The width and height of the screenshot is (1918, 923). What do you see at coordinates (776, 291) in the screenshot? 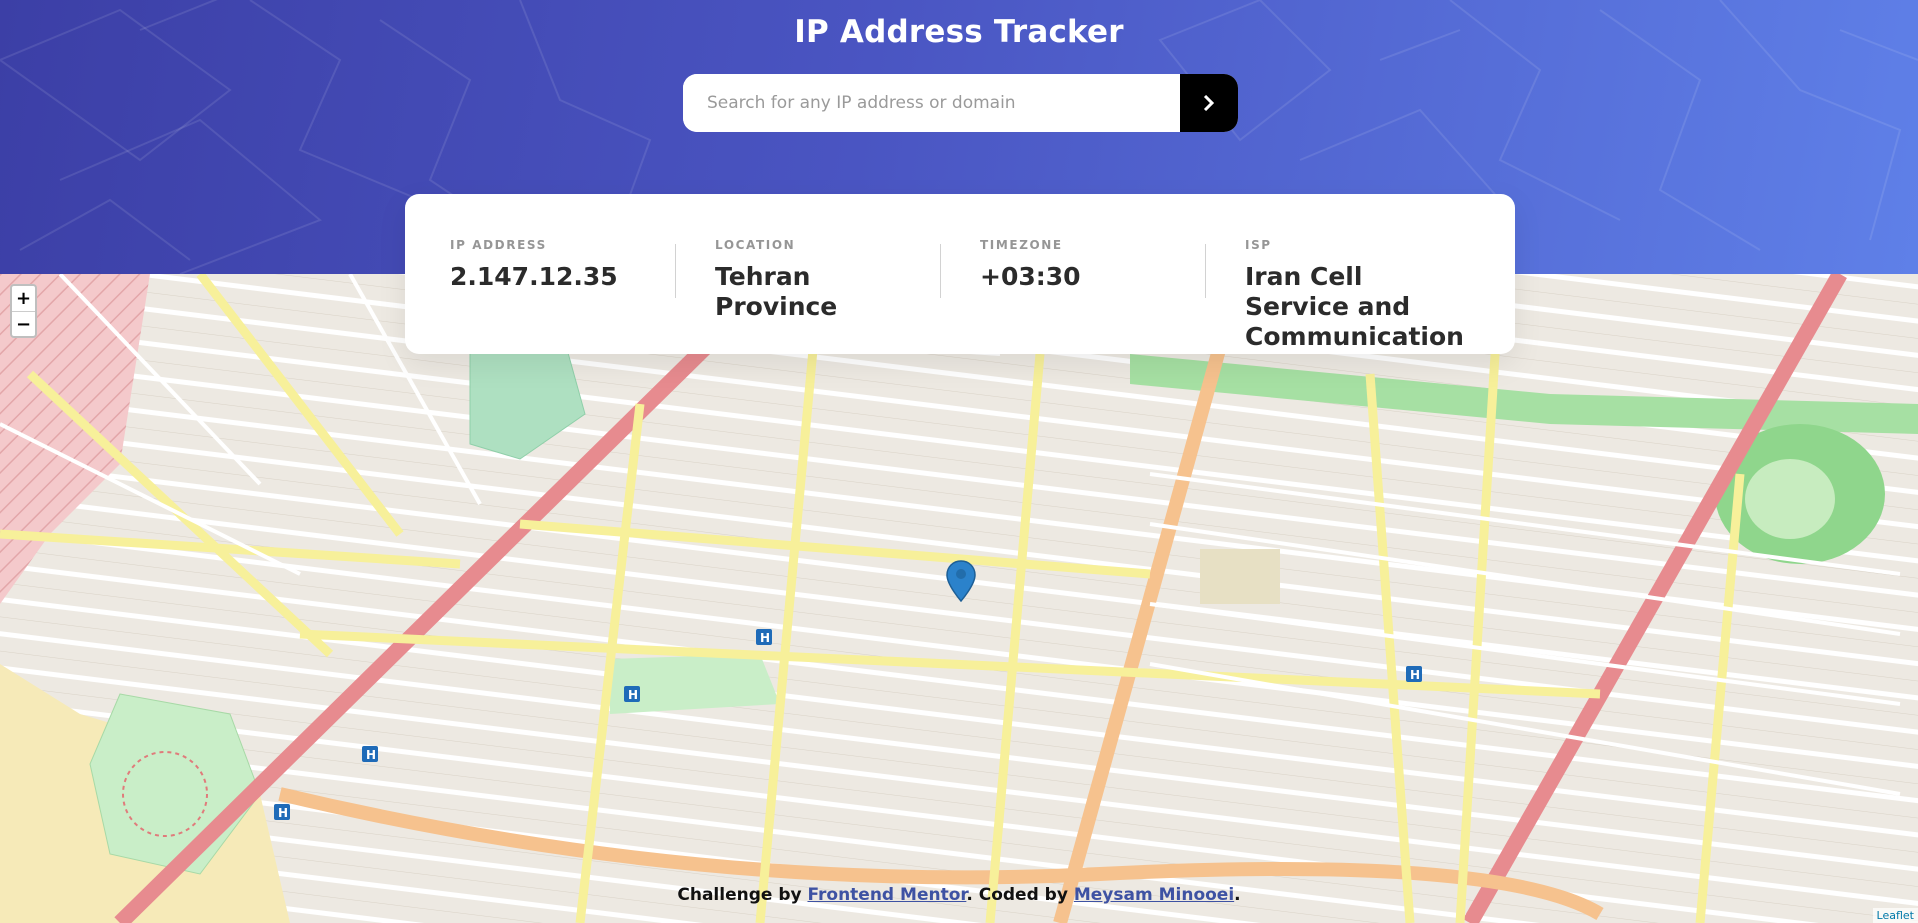
I see `location-value: Tehran Province` at bounding box center [776, 291].